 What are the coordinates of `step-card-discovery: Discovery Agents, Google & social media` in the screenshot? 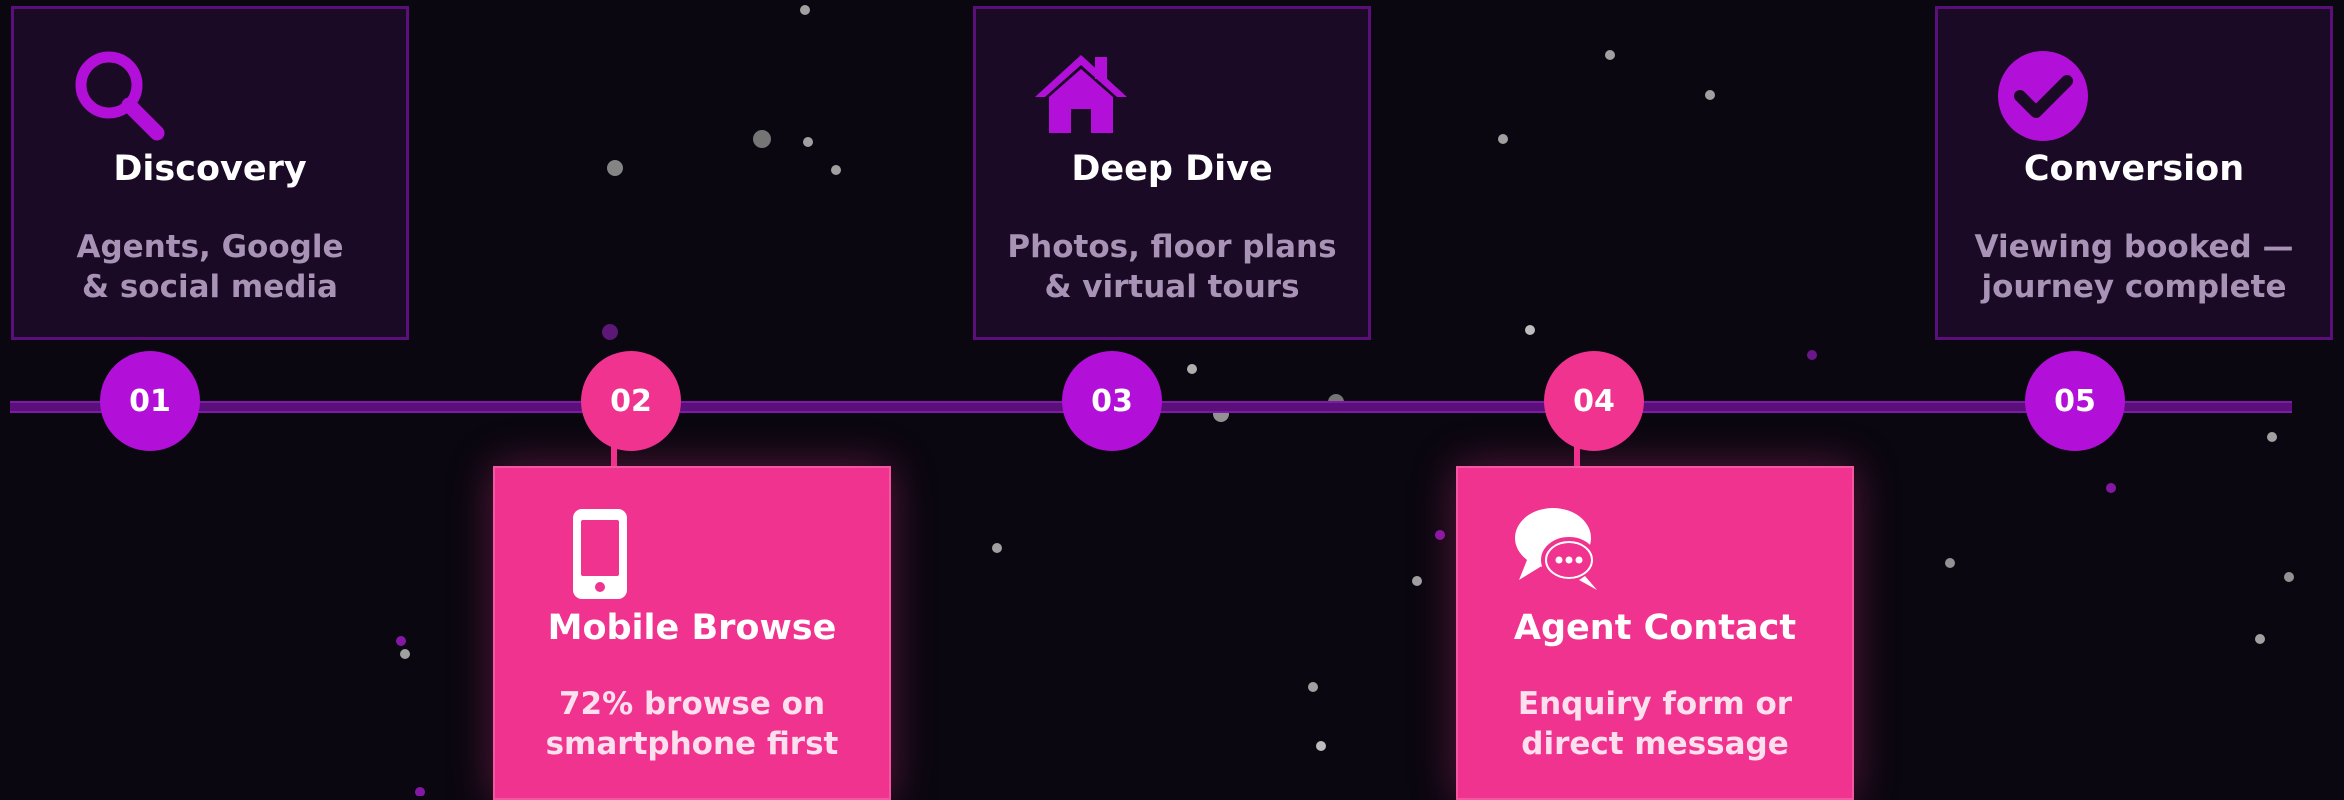 It's located at (210, 173).